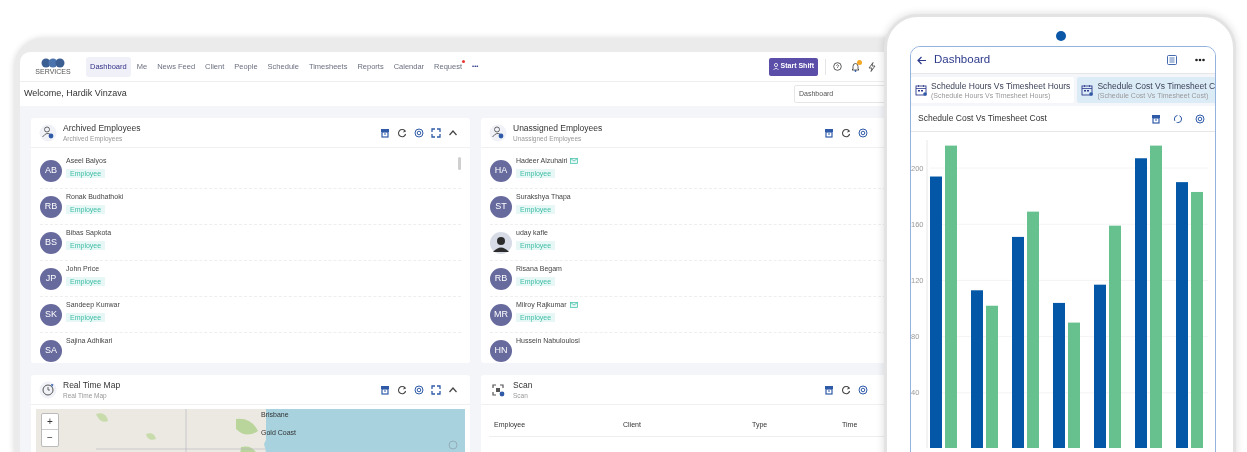 Image resolution: width=1247 pixels, height=452 pixels. What do you see at coordinates (48, 389) in the screenshot?
I see `clock-icon` at bounding box center [48, 389].